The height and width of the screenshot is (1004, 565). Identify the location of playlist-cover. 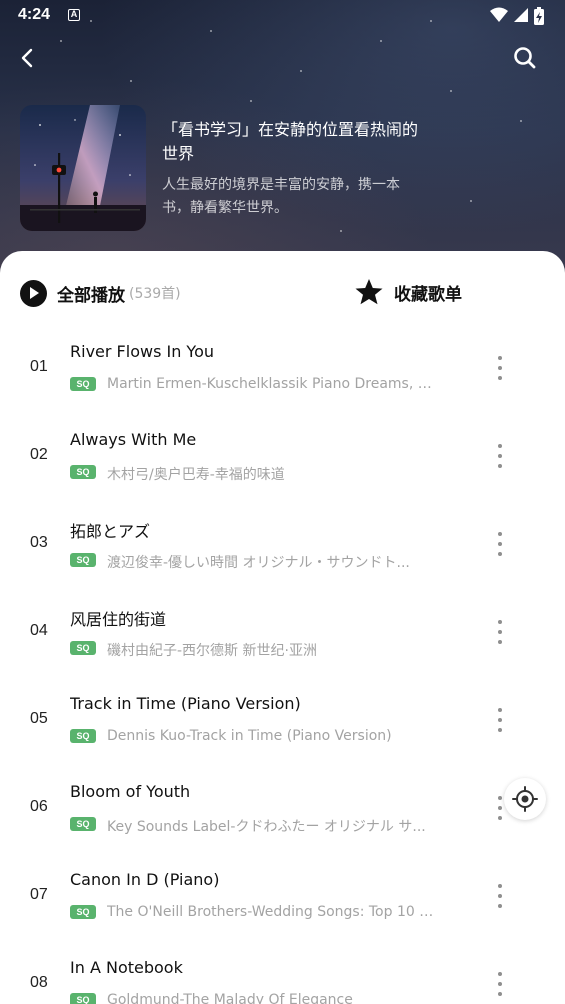
(83, 168).